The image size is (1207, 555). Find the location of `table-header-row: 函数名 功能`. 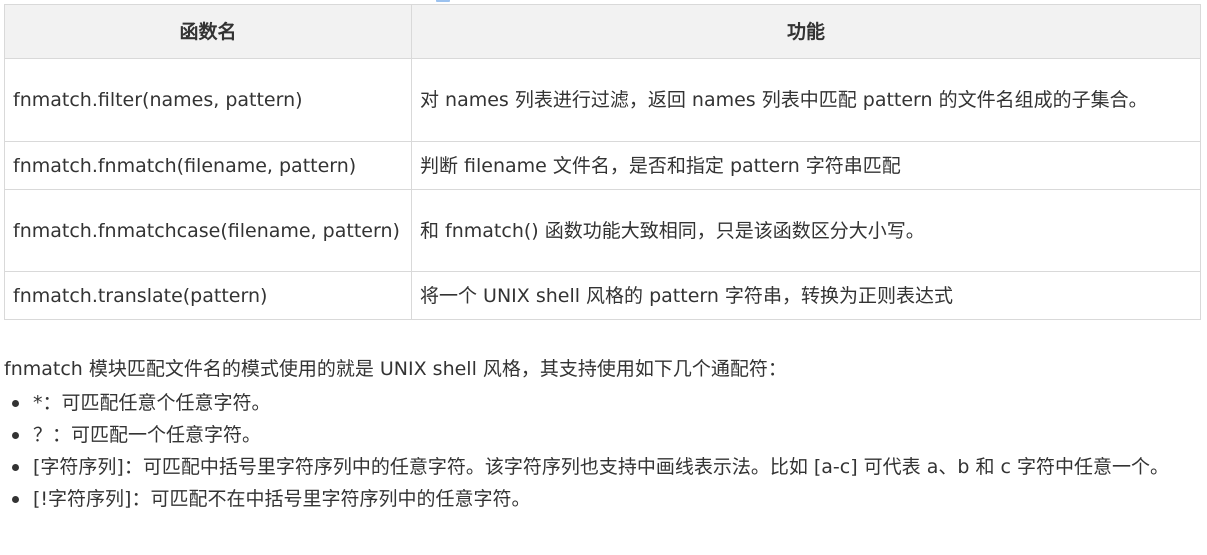

table-header-row: 函数名 功能 is located at coordinates (602, 31).